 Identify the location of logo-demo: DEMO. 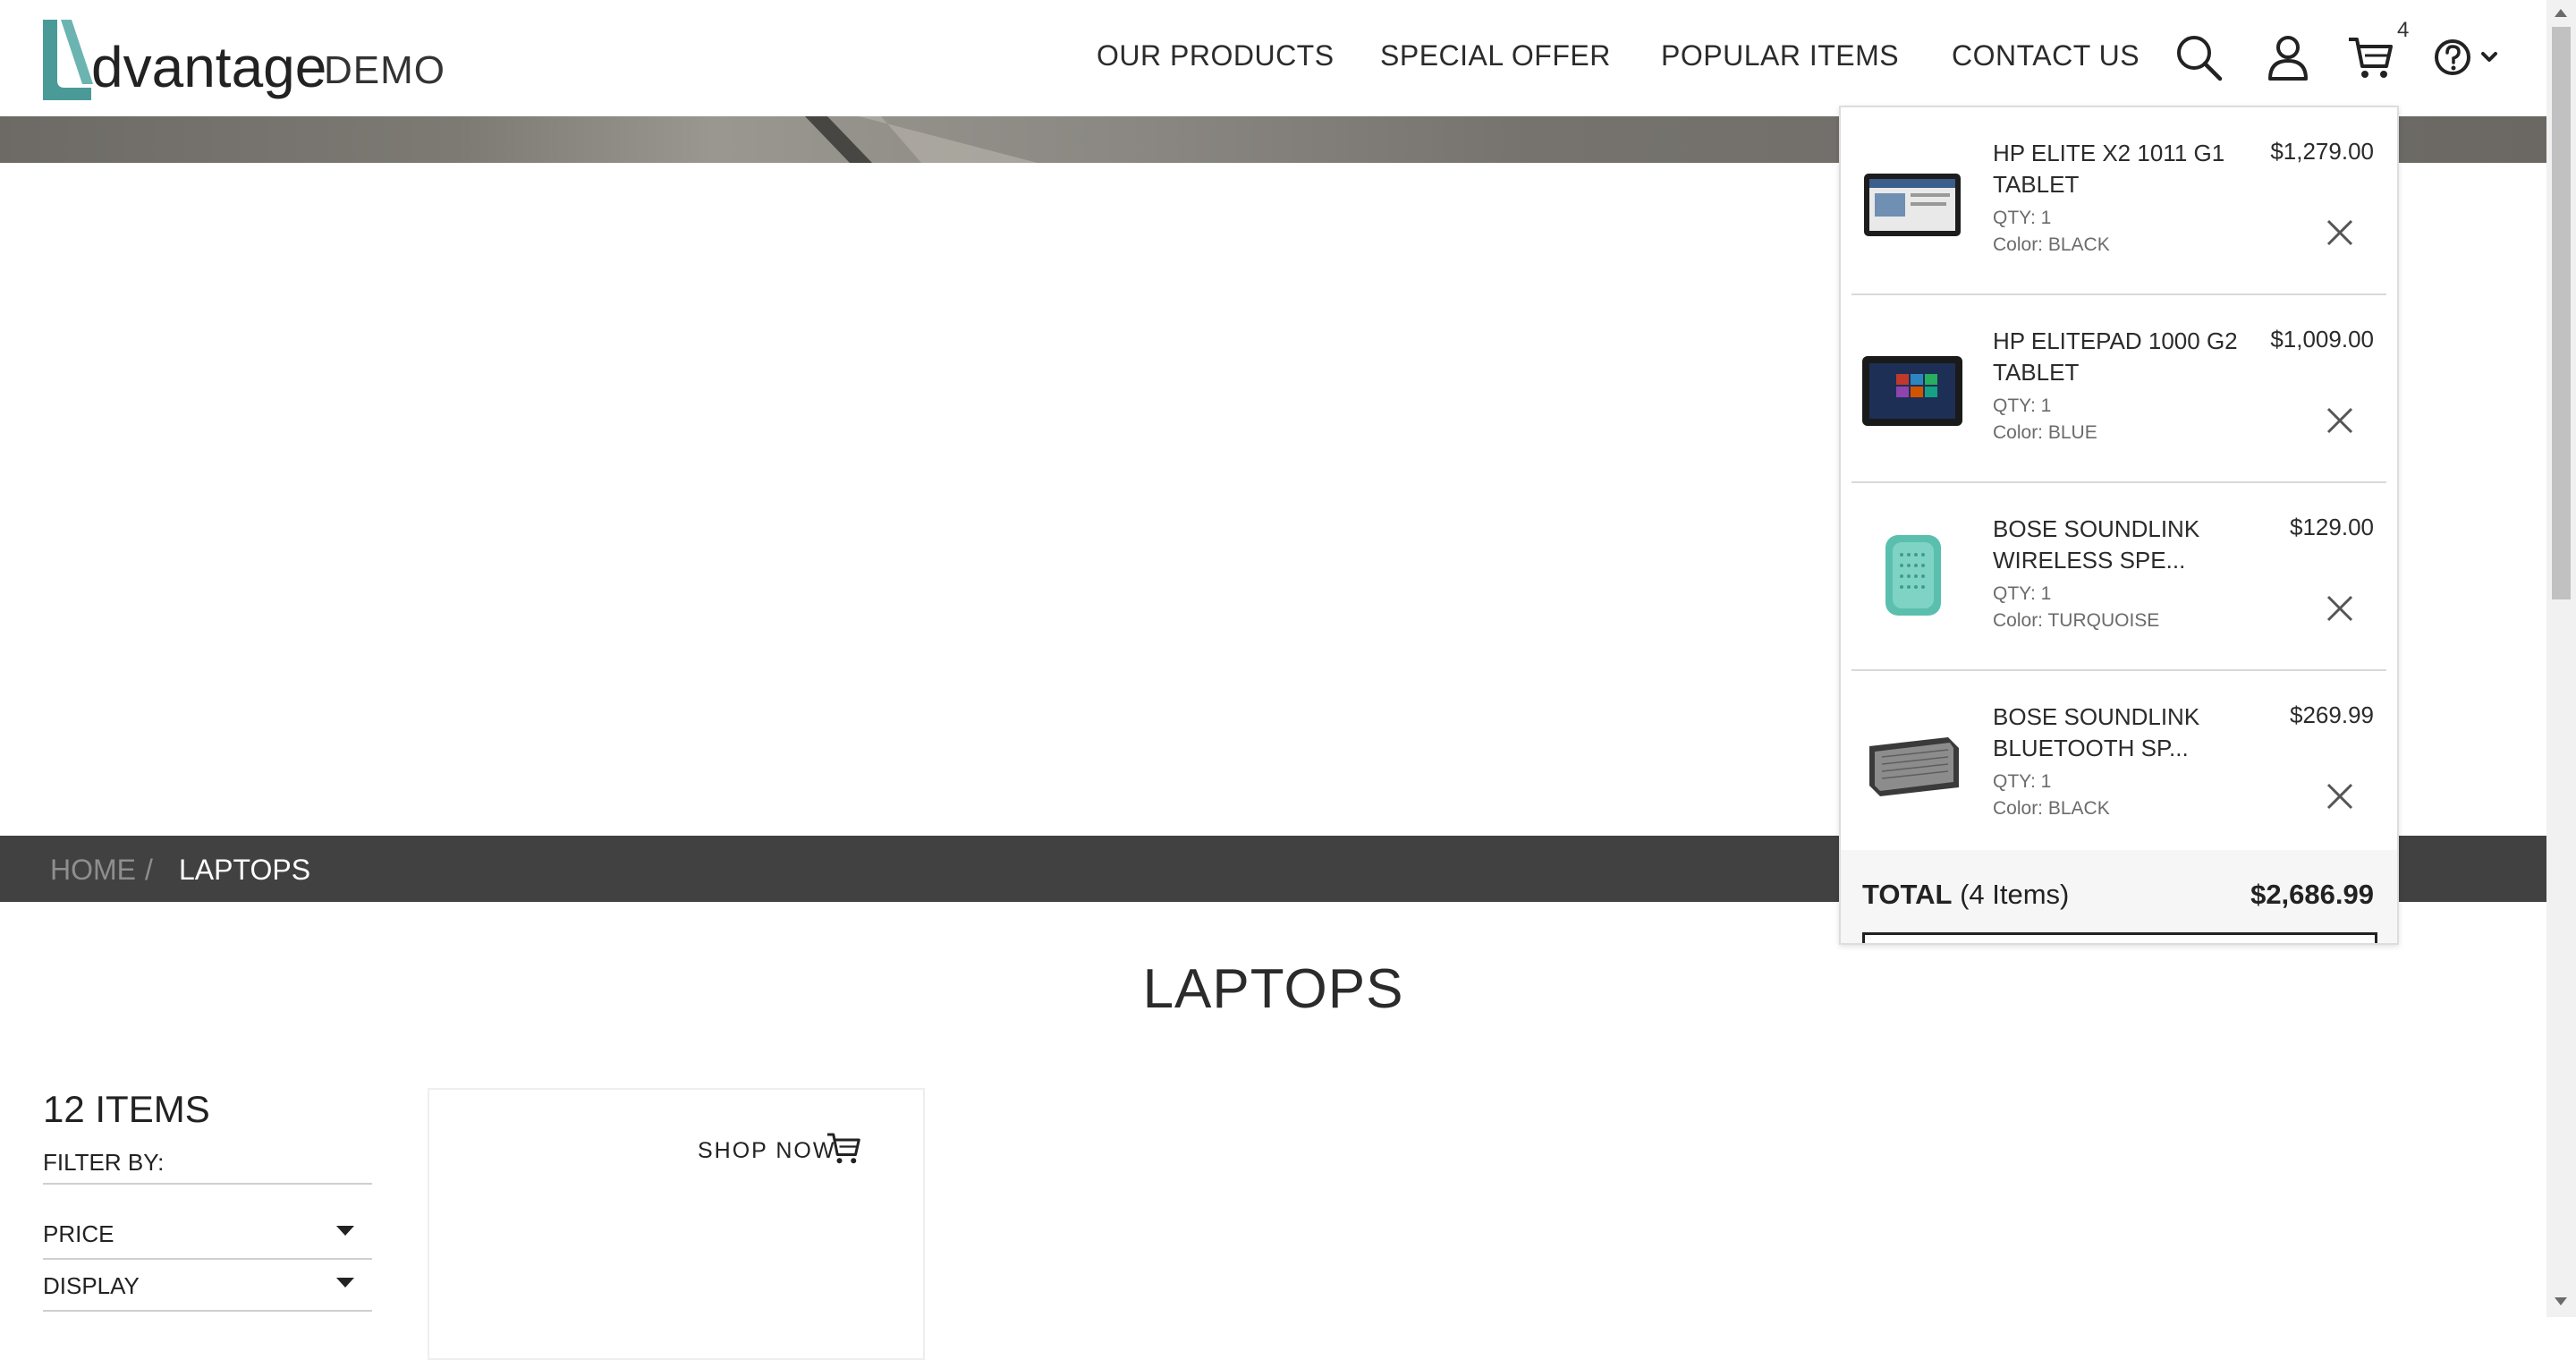
(384, 70).